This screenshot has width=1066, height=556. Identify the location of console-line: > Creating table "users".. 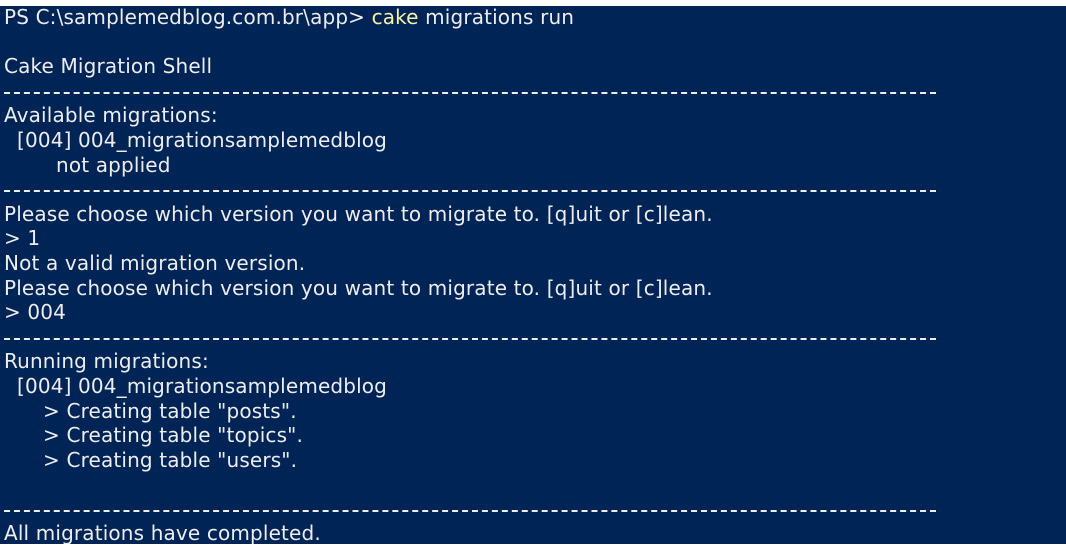
(151, 459).